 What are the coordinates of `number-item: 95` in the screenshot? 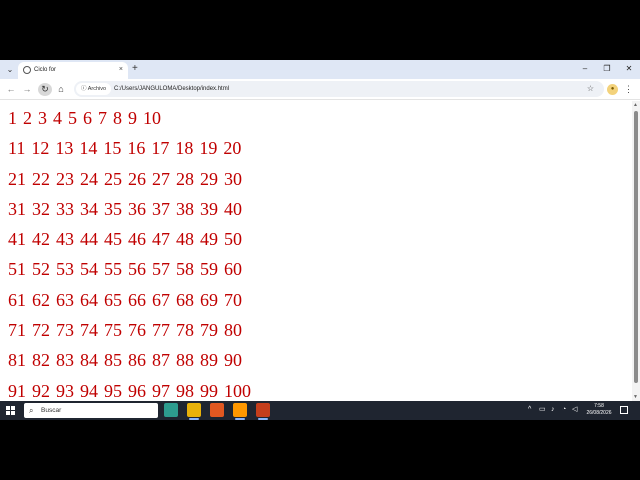 It's located at (113, 390).